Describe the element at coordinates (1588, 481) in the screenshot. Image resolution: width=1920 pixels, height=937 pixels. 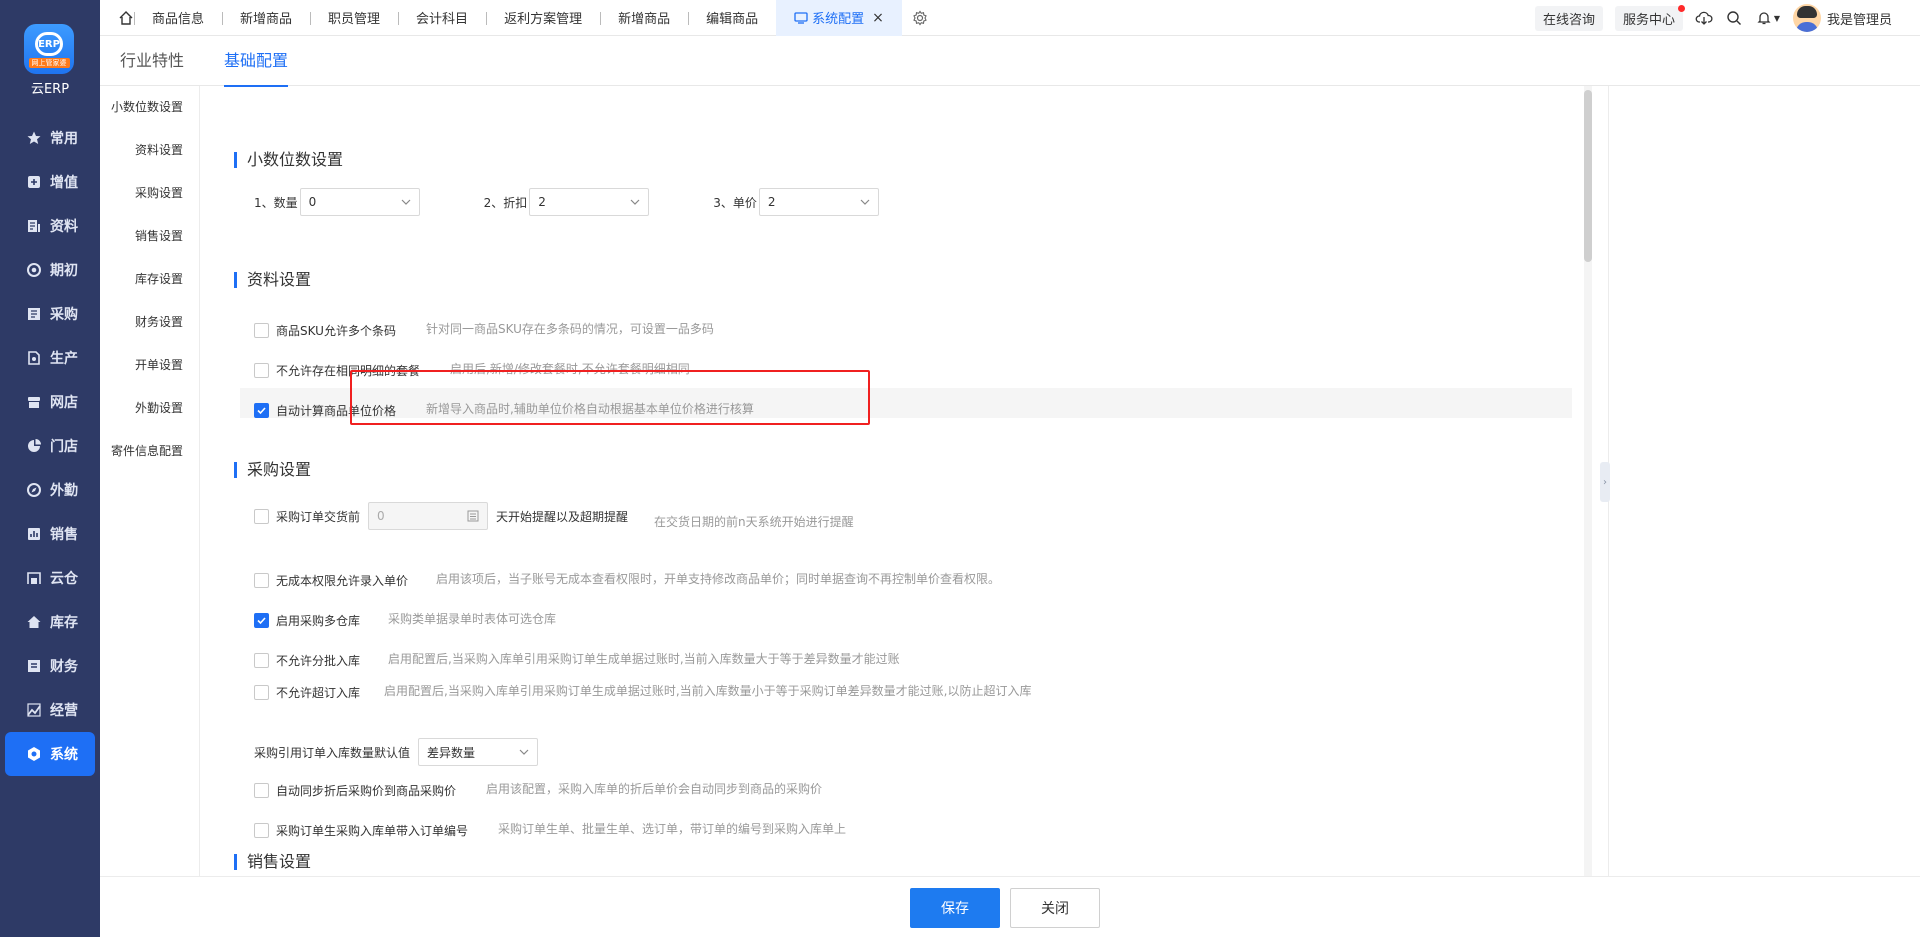
I see `vertical-scrollbar` at that location.